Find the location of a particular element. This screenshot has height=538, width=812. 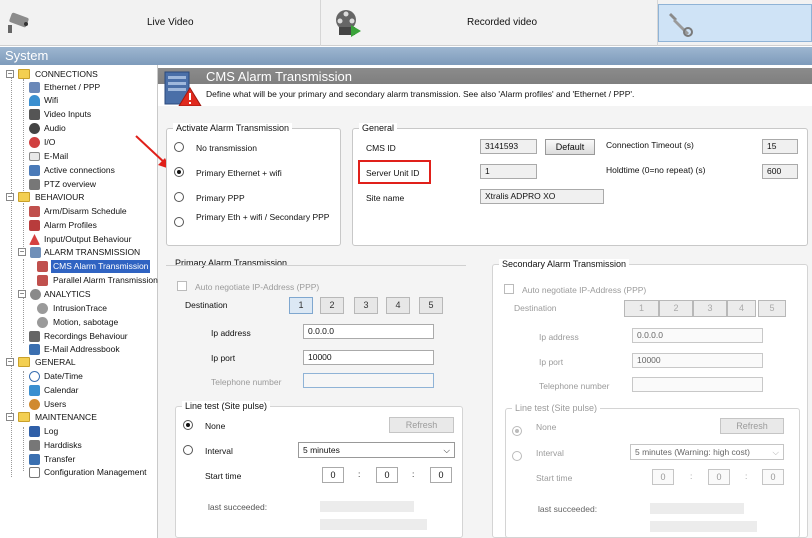

destination-2-label: 2 is located at coordinates (676, 308).